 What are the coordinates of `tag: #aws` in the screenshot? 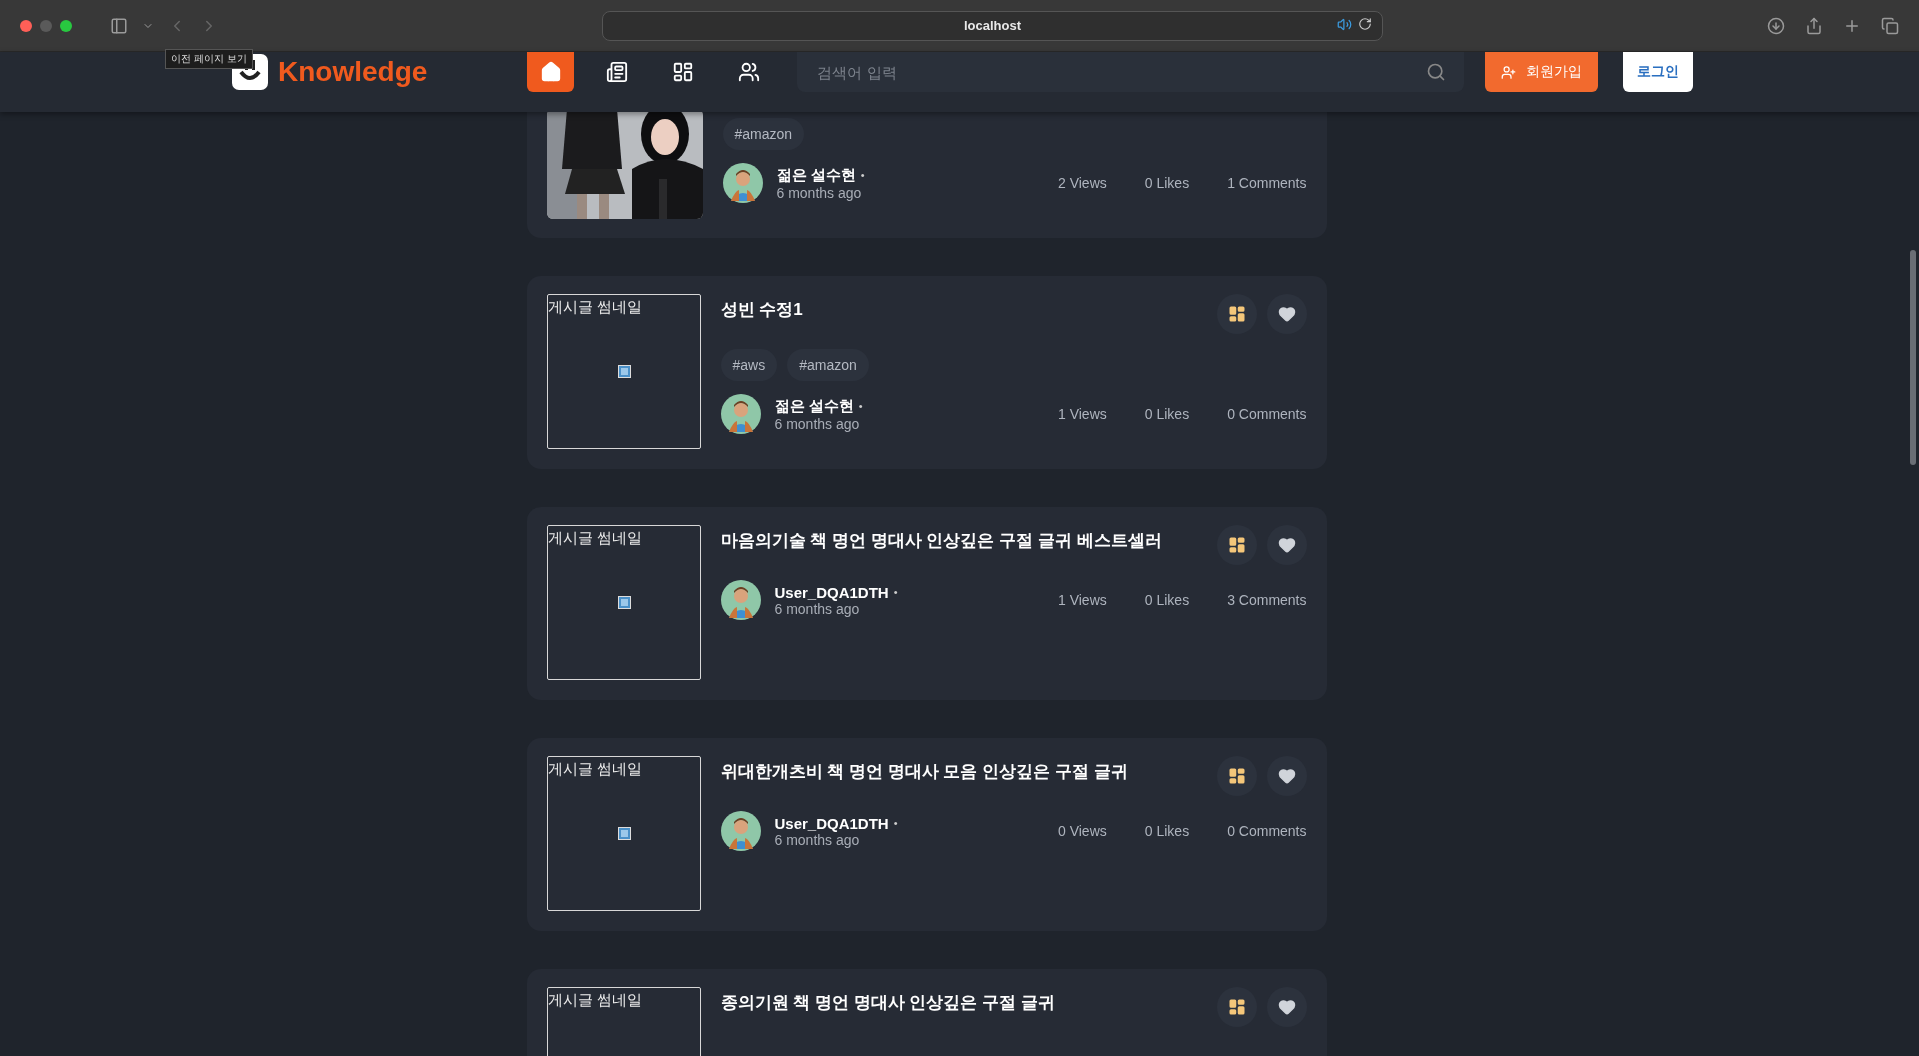 It's located at (749, 365).